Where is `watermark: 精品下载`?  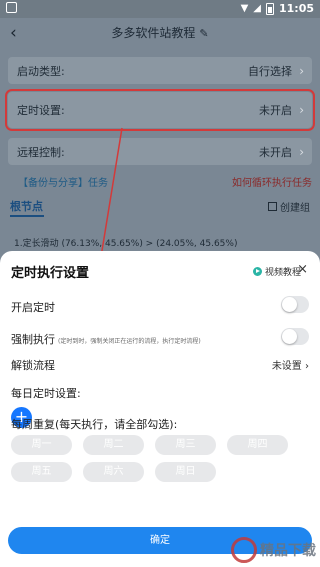
watermark: 精品下载 is located at coordinates (273, 550).